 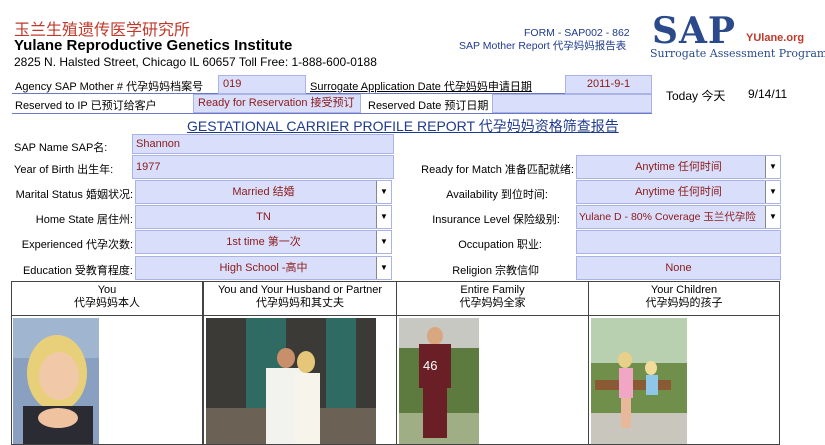 What do you see at coordinates (684, 303) in the screenshot?
I see `photo-heading-cn: 代孕妈妈的孩子` at bounding box center [684, 303].